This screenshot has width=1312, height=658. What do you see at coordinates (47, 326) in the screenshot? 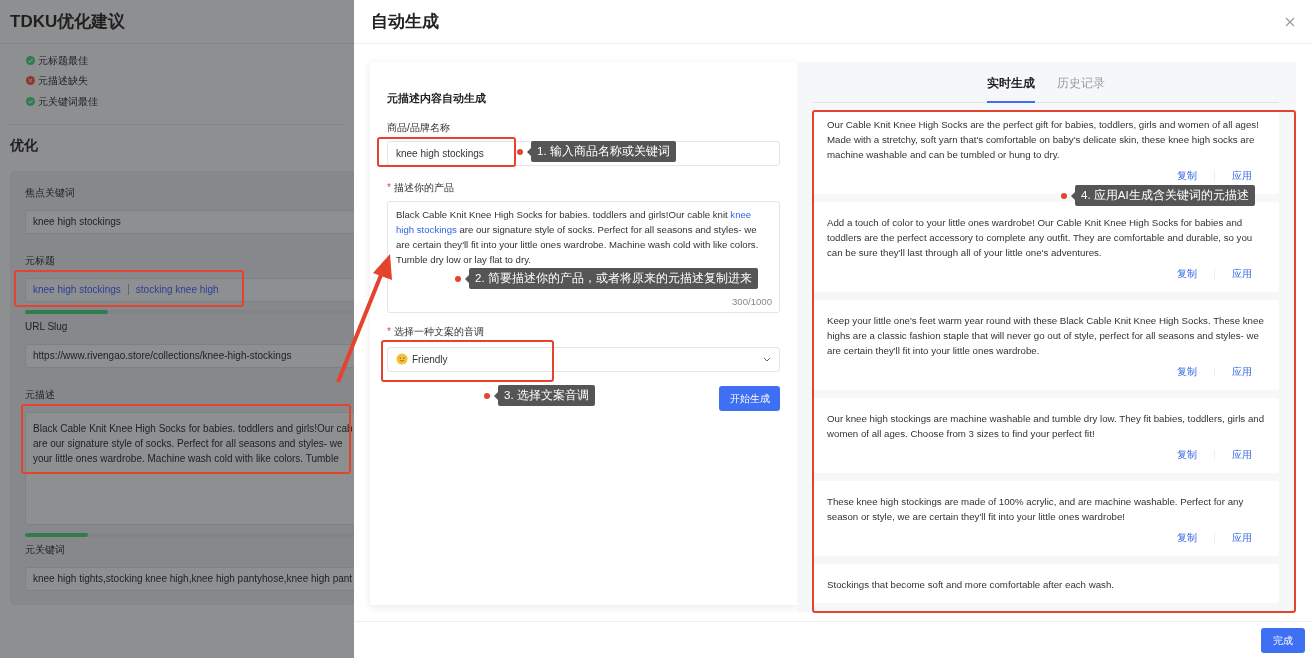
I see `field-label: URL Slug` at bounding box center [47, 326].